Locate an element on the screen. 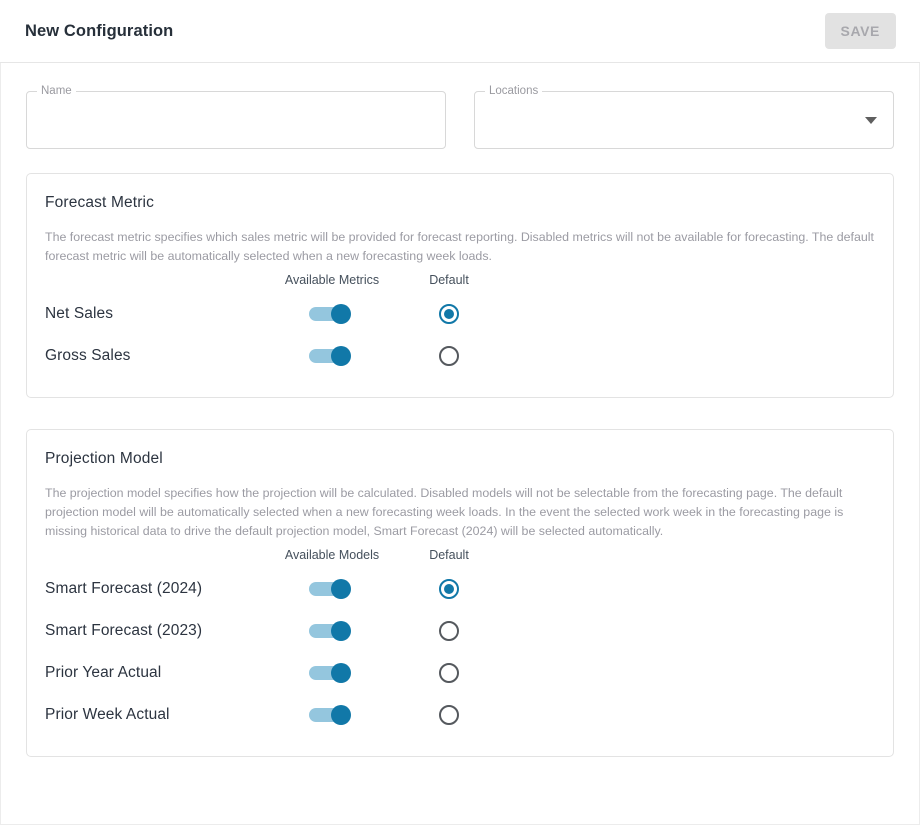 The image size is (920, 825). table-row: Prior Week Actual is located at coordinates (460, 715).